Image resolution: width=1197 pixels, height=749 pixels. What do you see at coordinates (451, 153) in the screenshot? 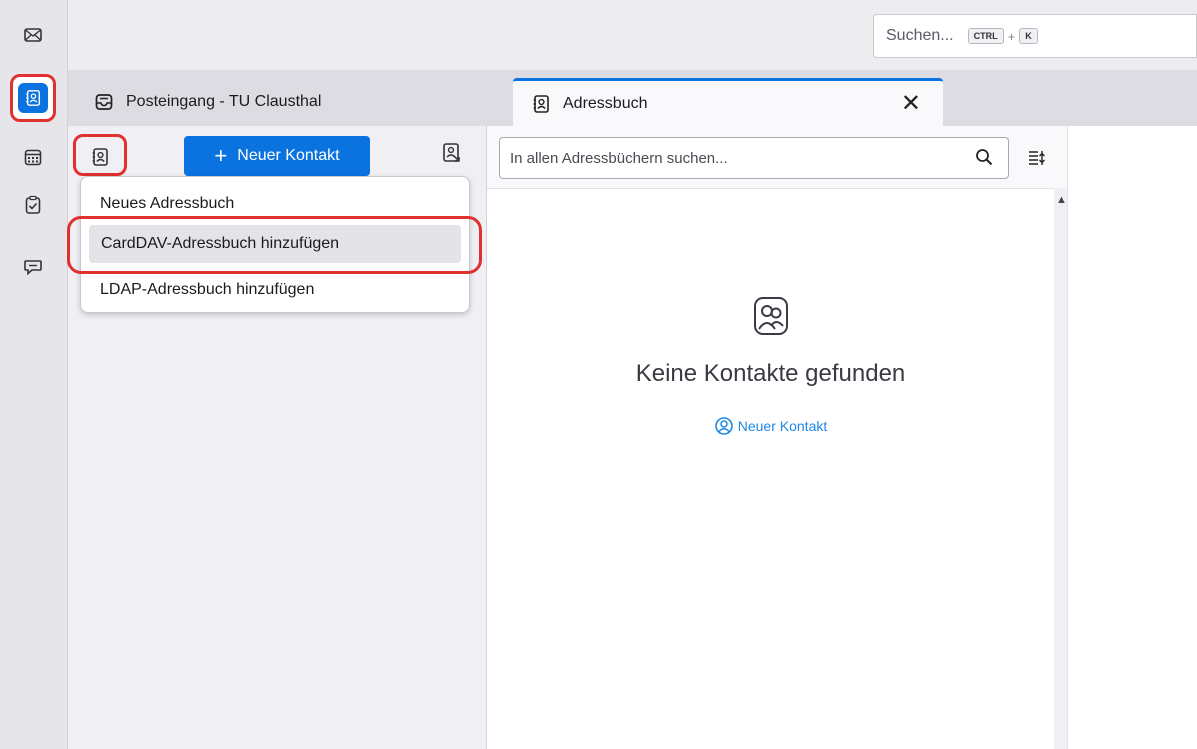
I see `import-contacts-icon` at bounding box center [451, 153].